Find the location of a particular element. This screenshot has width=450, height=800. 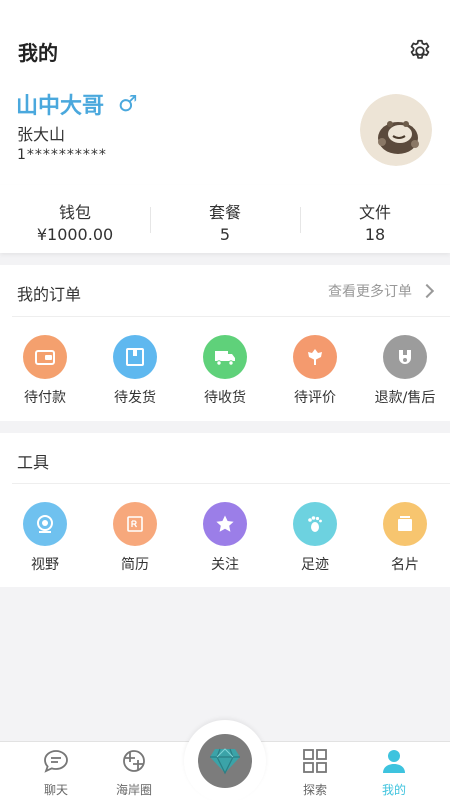

tab-chat: 聊天 is located at coordinates (56, 773).